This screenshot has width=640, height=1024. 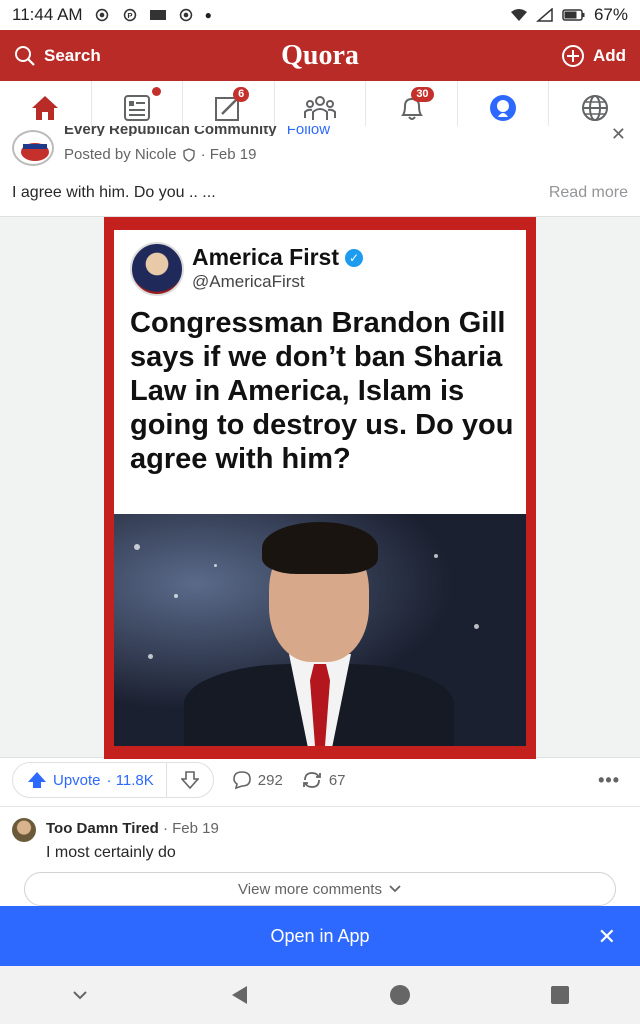 I want to click on downvote-button, so click(x=190, y=780).